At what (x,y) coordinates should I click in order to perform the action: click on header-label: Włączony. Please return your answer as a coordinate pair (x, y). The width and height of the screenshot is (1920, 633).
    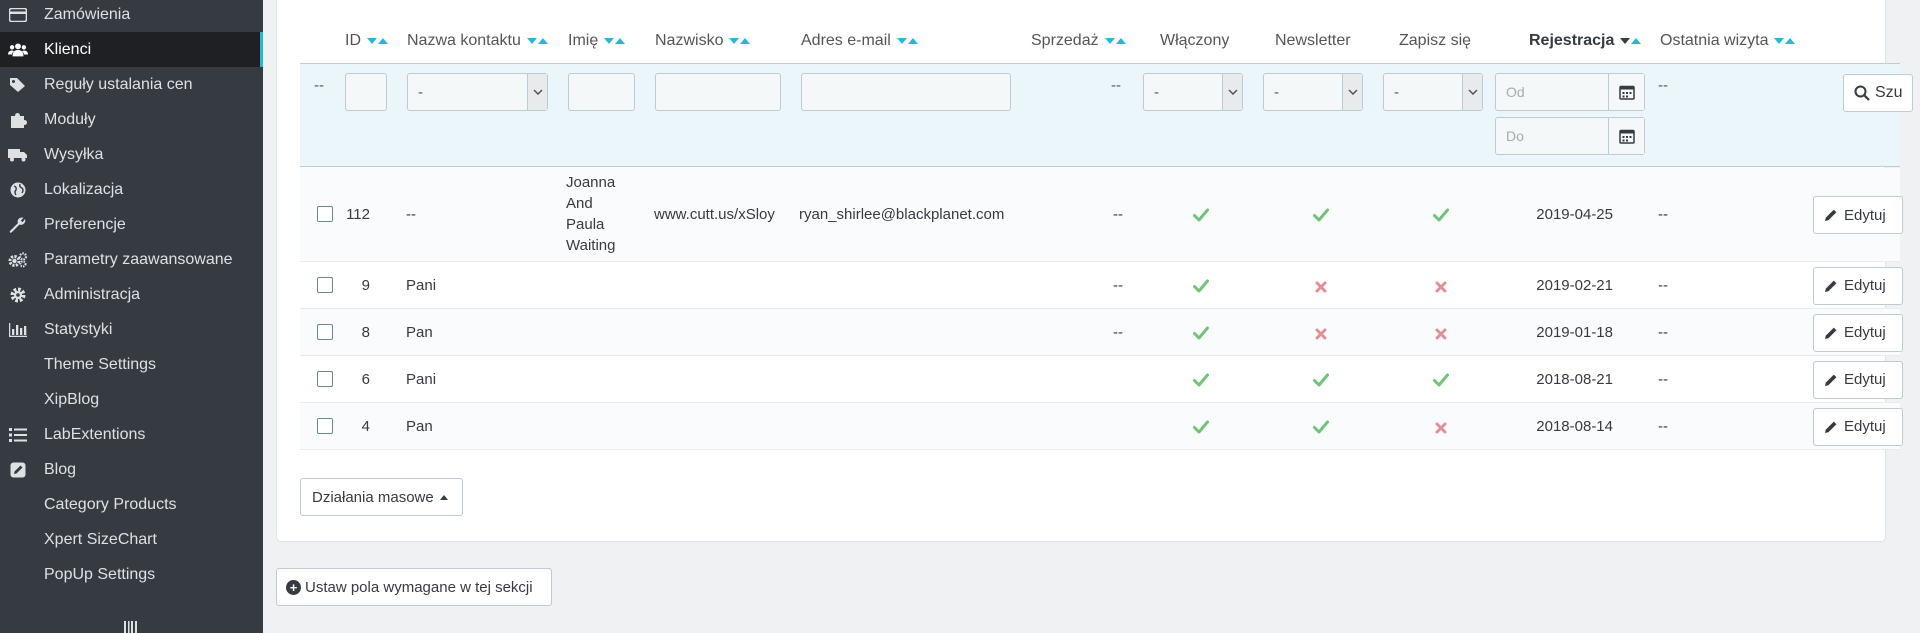
    Looking at the image, I should click on (1195, 40).